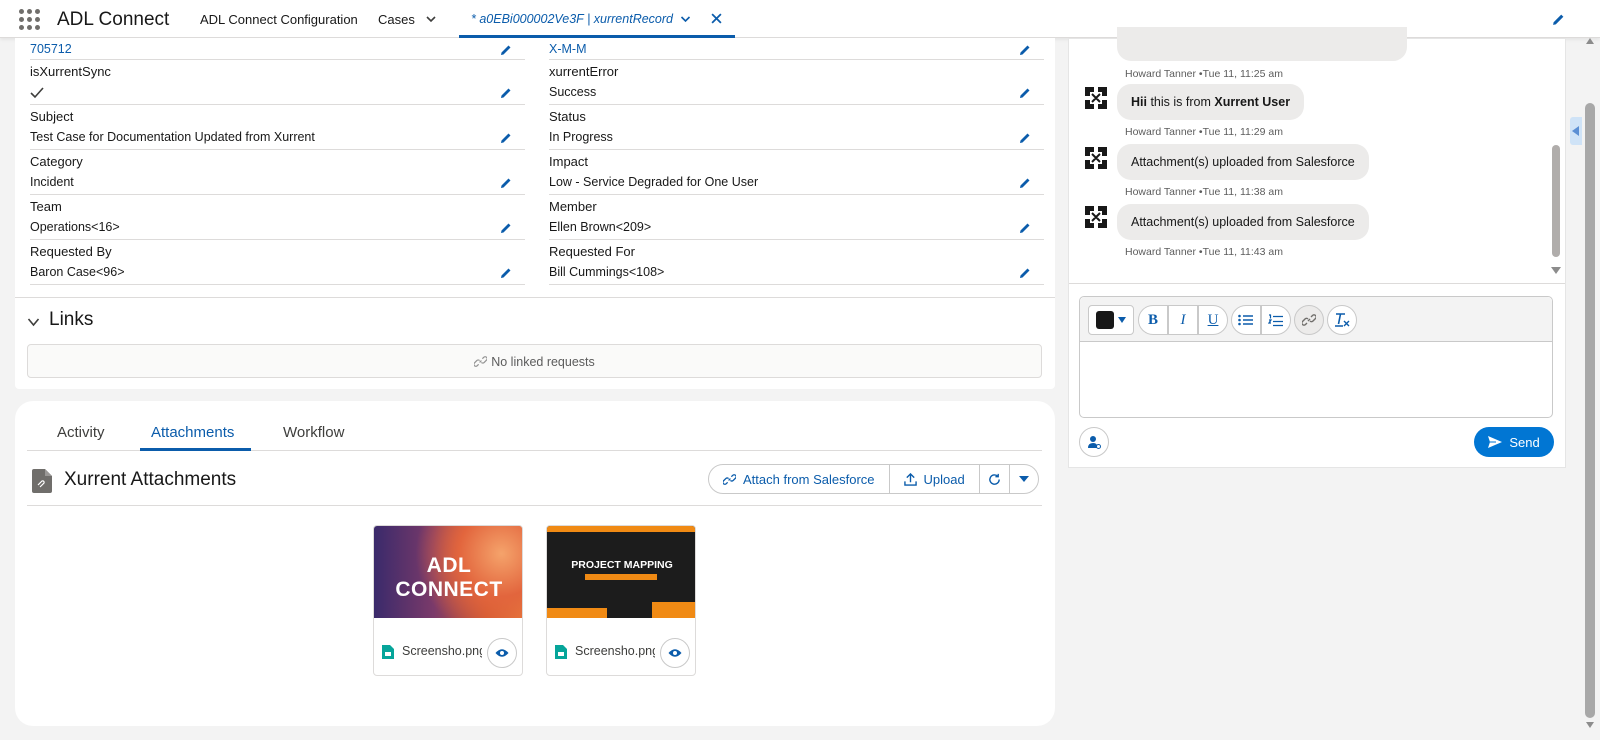 The image size is (1600, 740). Describe the element at coordinates (1153, 320) in the screenshot. I see `bold-button: B` at that location.